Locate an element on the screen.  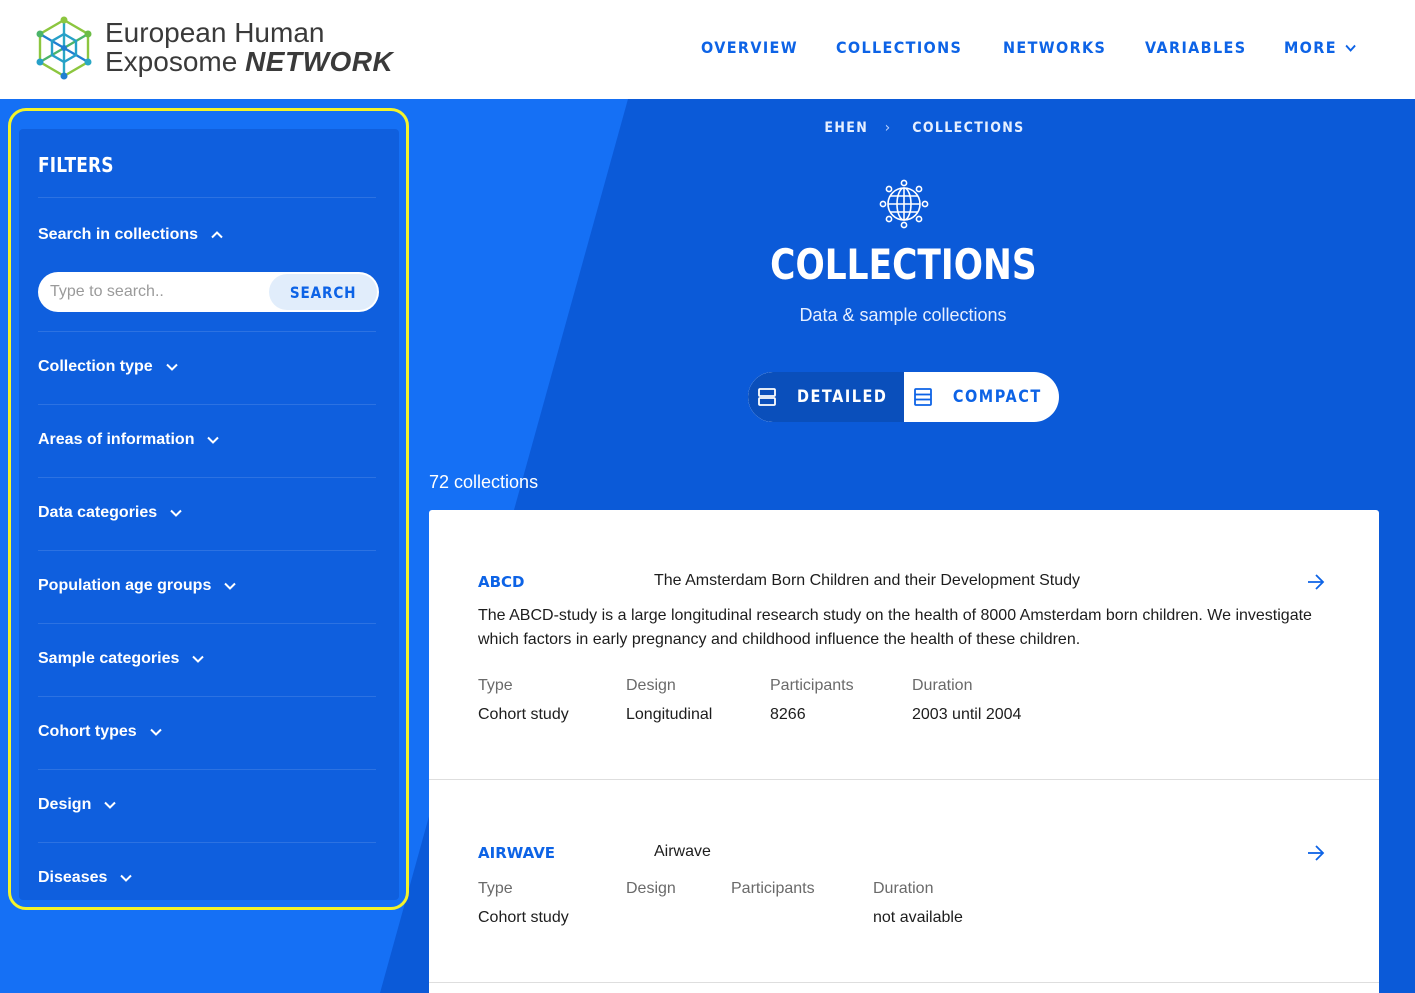
breadcrumb-ehen: EHEN is located at coordinates (846, 128).